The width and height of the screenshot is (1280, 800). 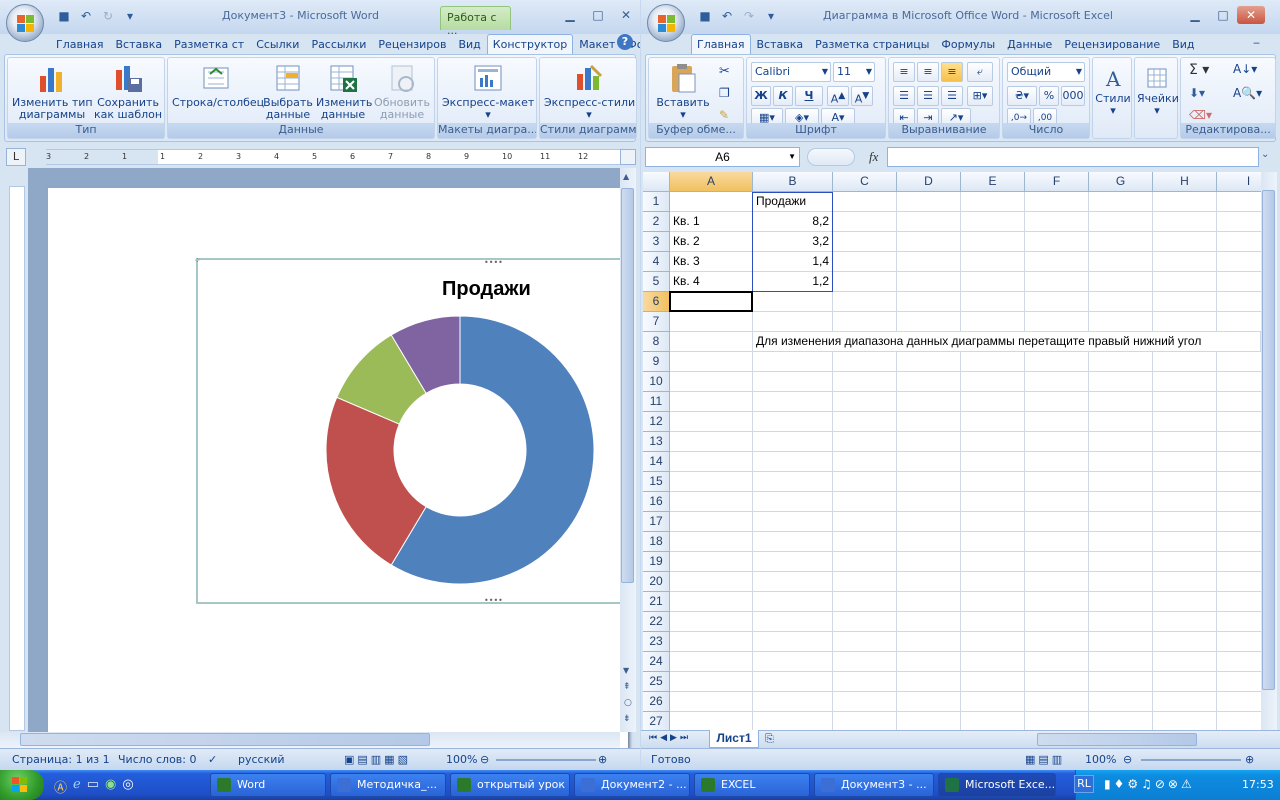 I want to click on merge-center-icon: ⊞▾, so click(x=980, y=96).